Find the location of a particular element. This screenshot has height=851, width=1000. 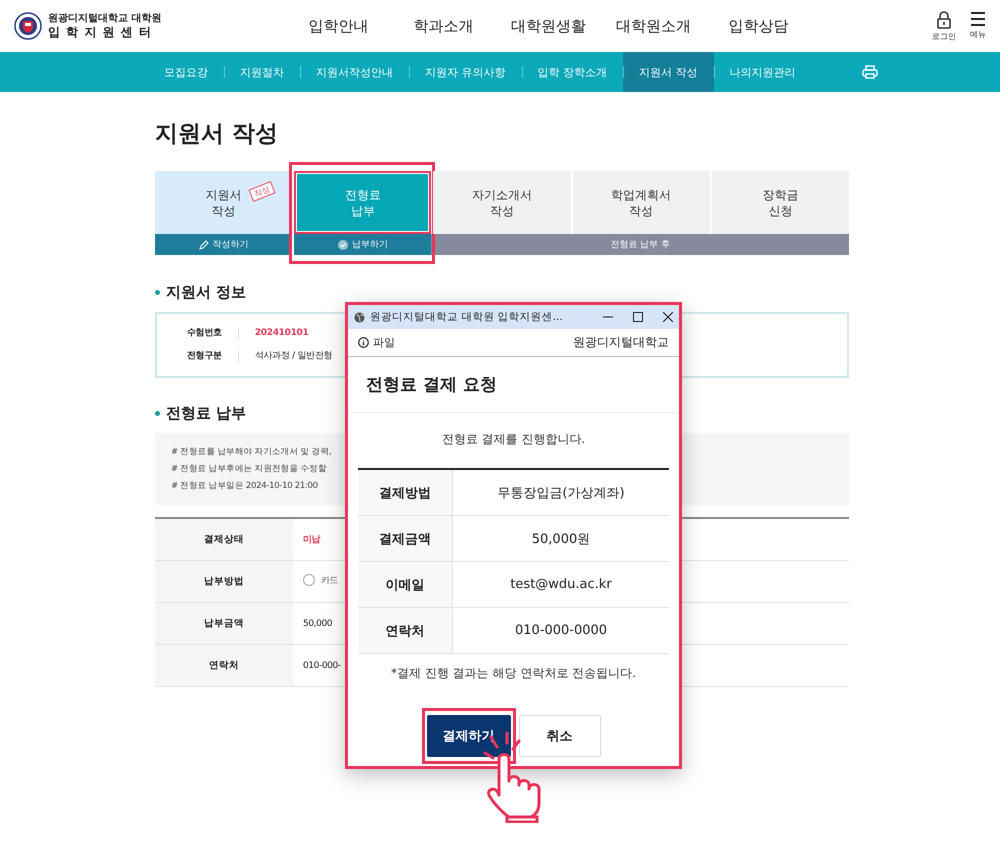

university-emblem-icon is located at coordinates (28, 26).